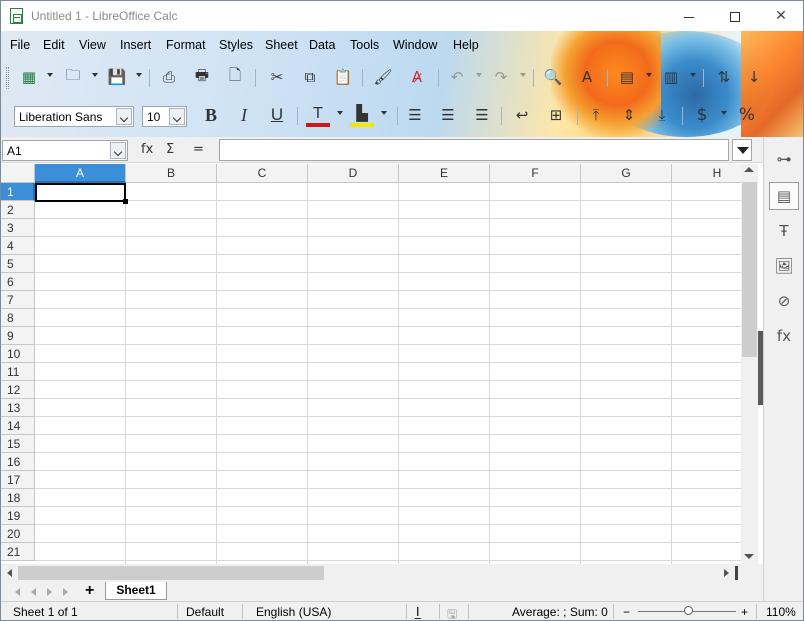 The height and width of the screenshot is (621, 804). Describe the element at coordinates (18, 318) in the screenshot. I see `row-header-8: 8` at that location.